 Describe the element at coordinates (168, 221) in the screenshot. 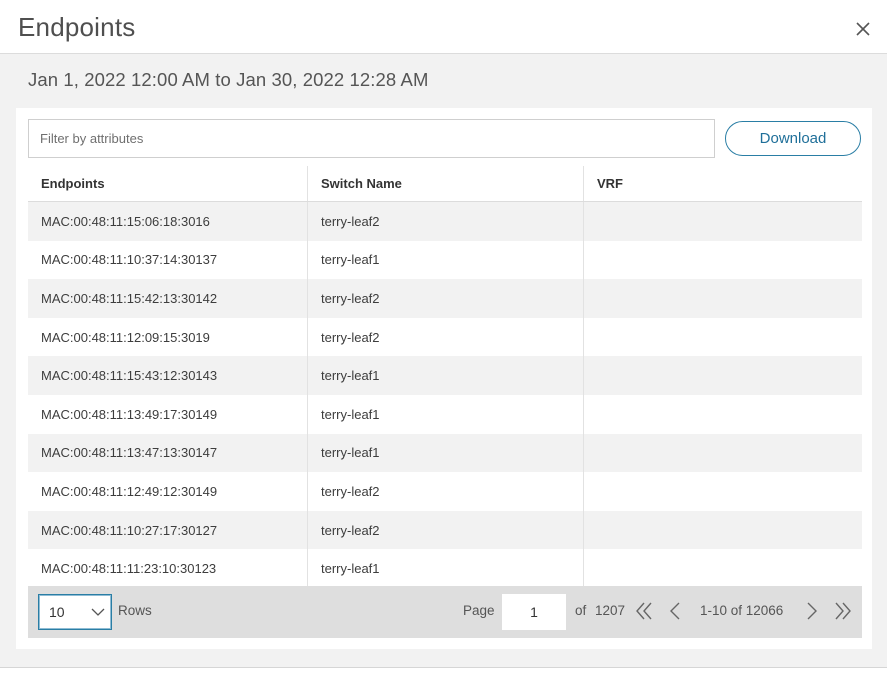

I see `endpoint-cell: MAC:00:48:11:15:06:18:3016` at that location.